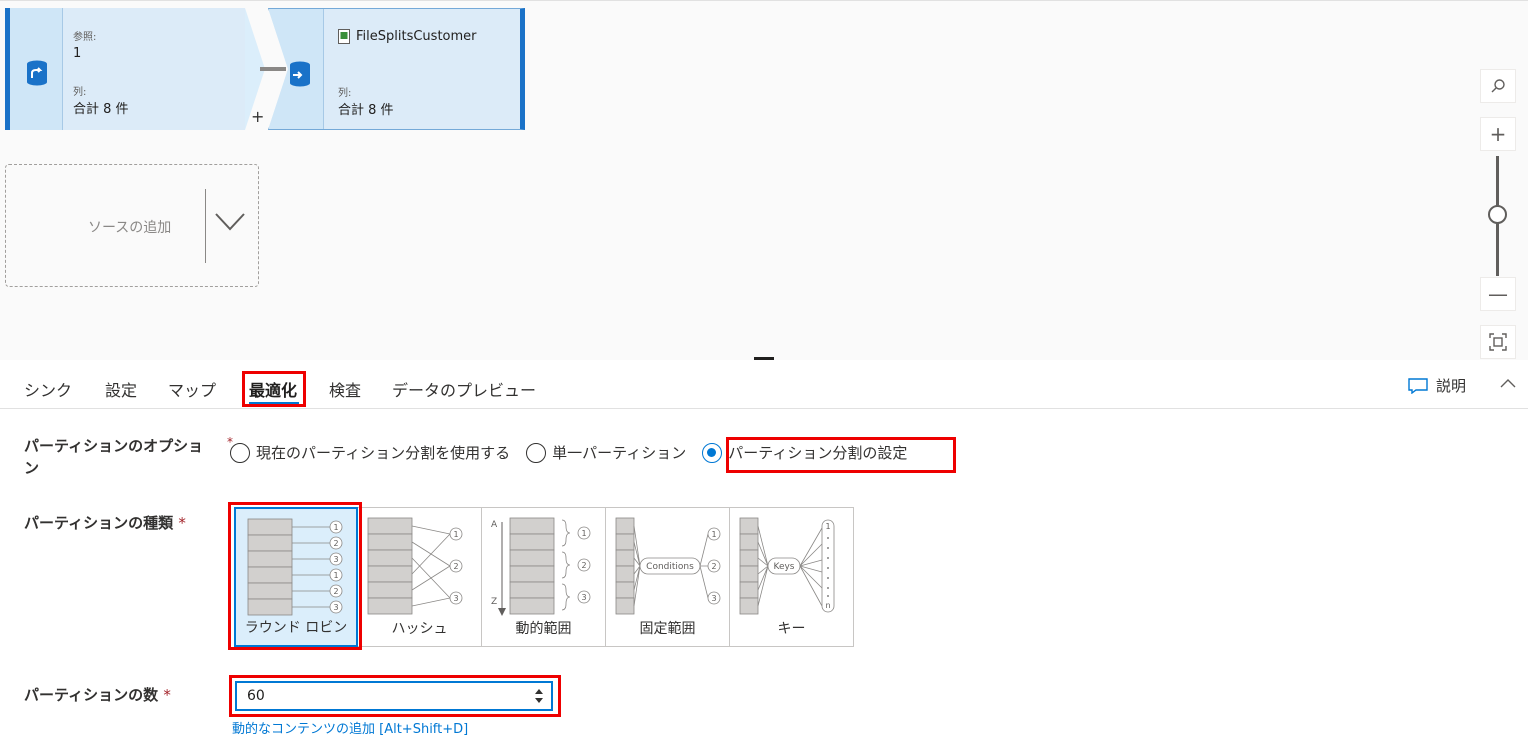 This screenshot has height=749, width=1528. I want to click on file-icon, so click(344, 36).